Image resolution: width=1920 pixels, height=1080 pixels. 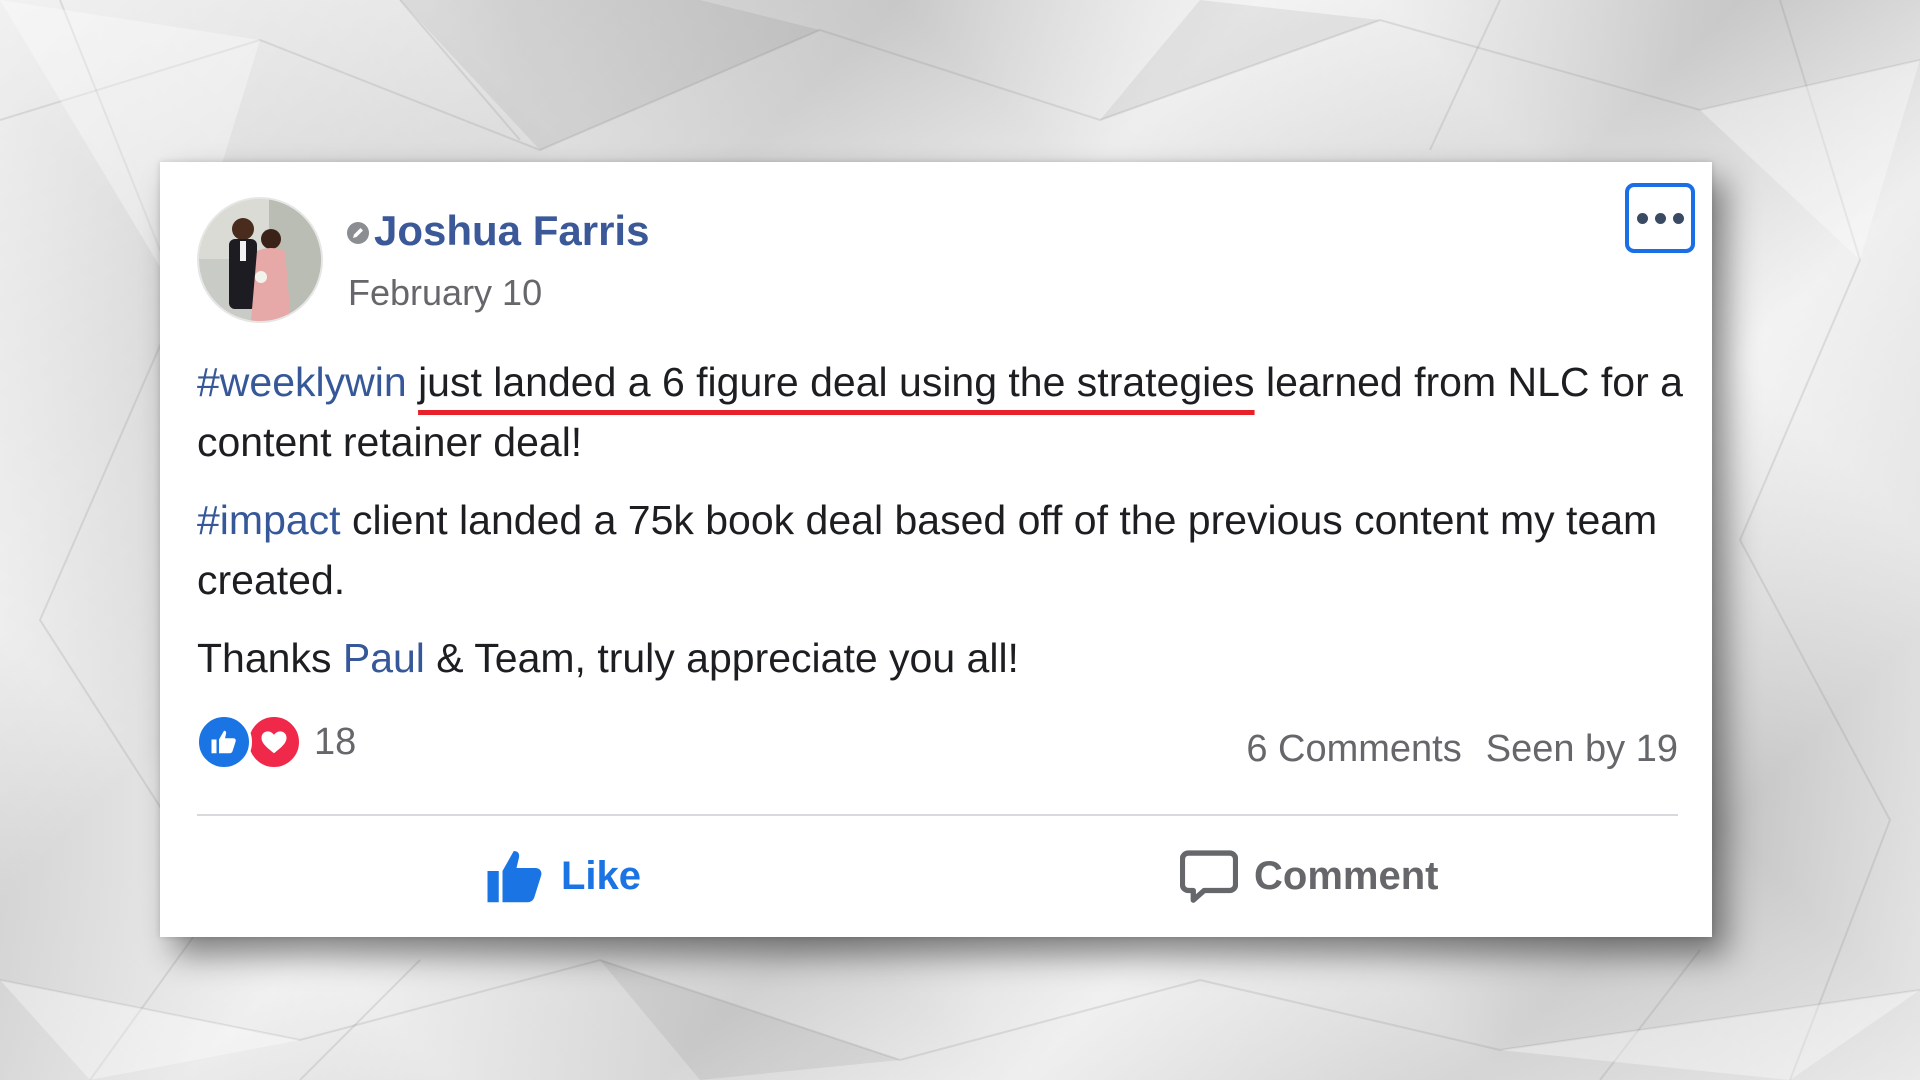 I want to click on avatar, so click(x=260, y=260).